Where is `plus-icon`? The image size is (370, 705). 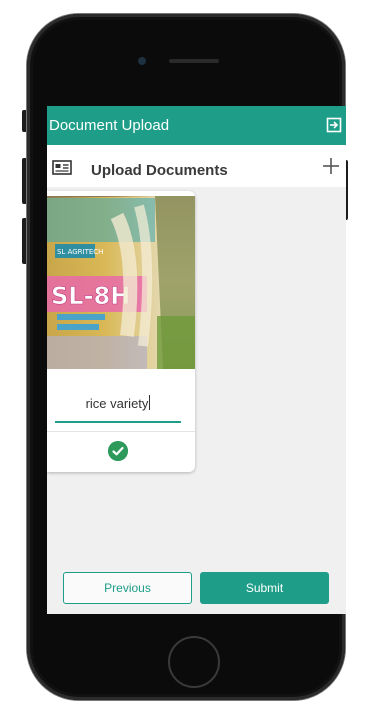 plus-icon is located at coordinates (331, 166).